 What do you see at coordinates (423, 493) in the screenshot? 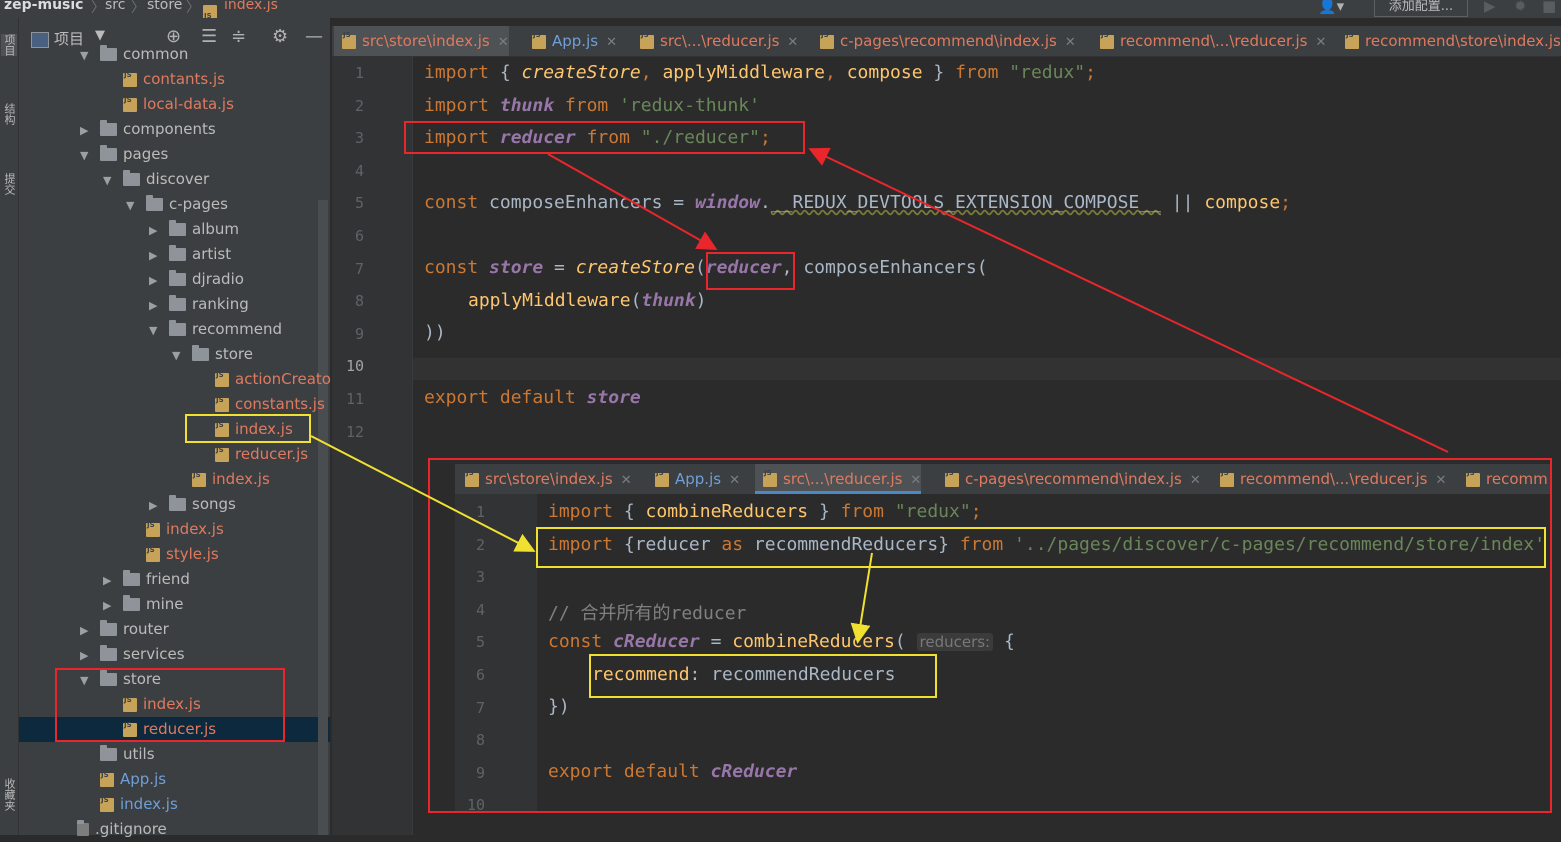
I see `arrow-index-to-import-line` at bounding box center [423, 493].